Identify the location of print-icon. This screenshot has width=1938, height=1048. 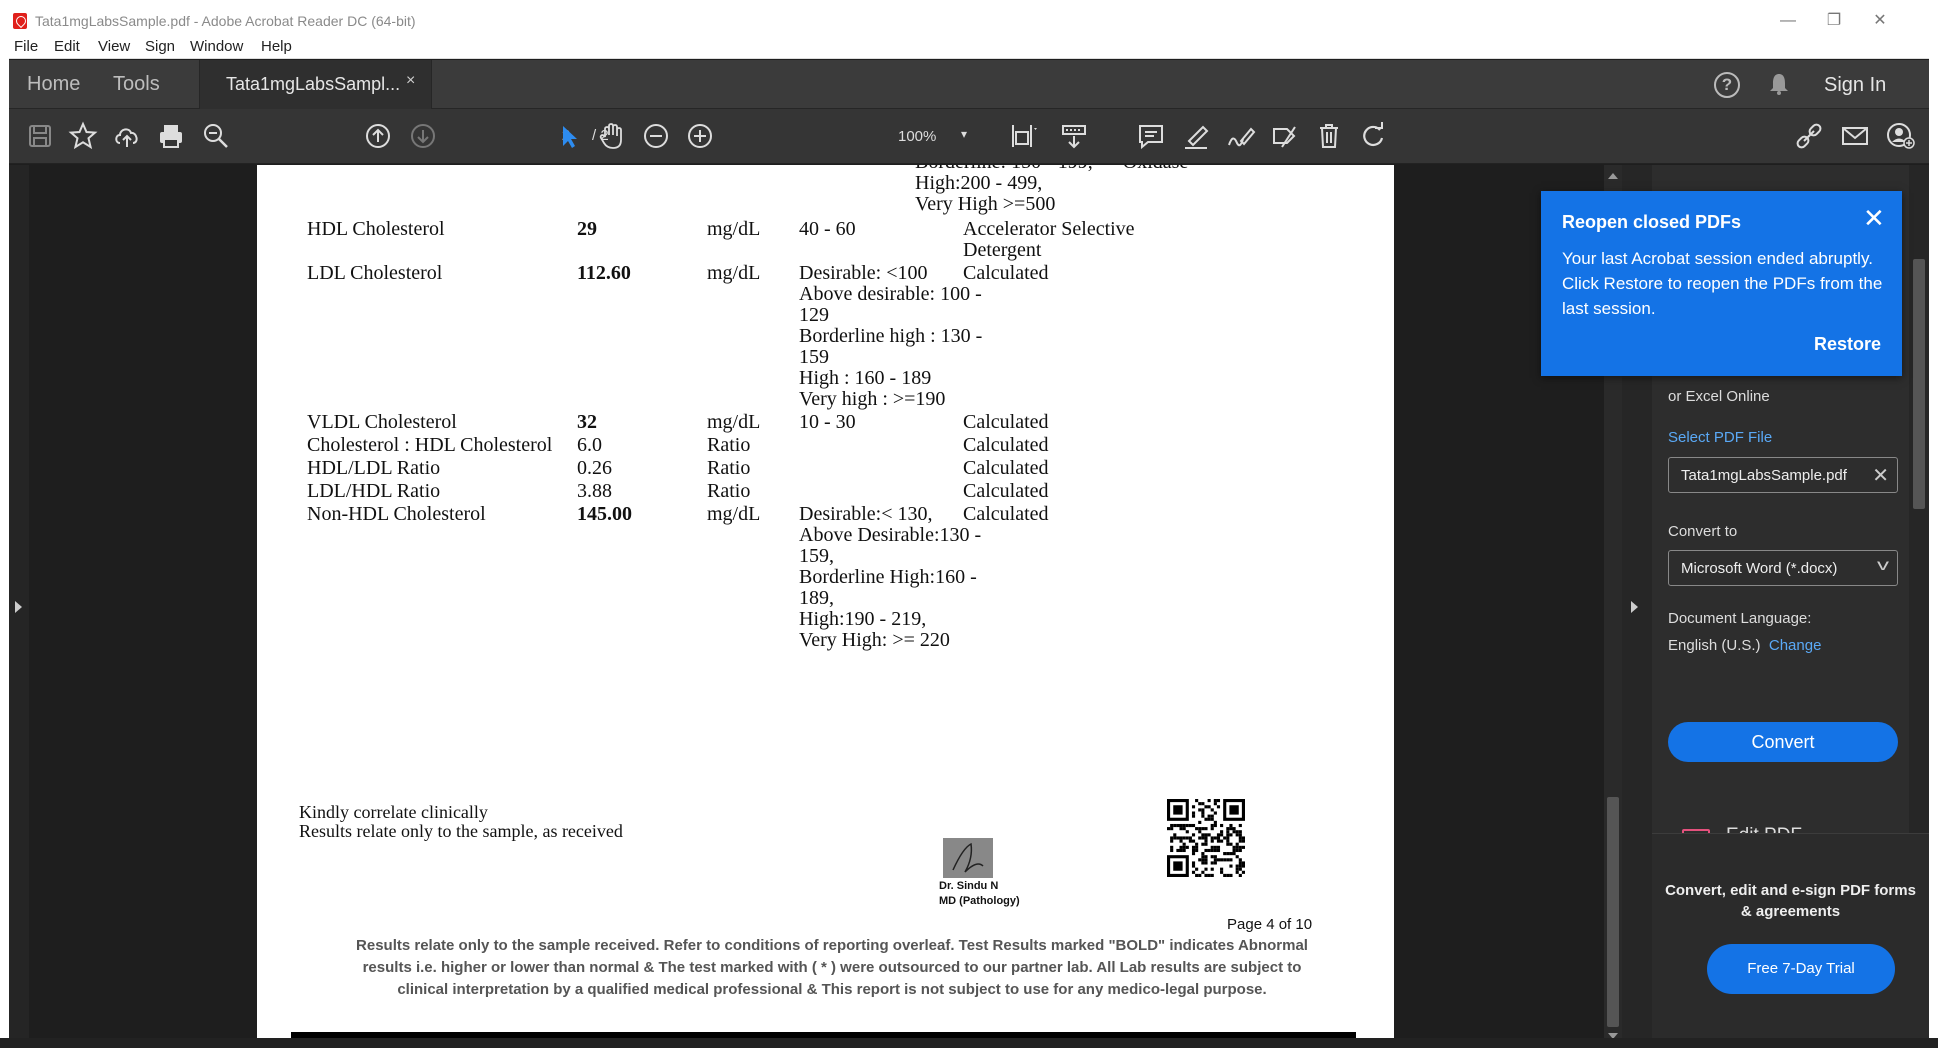
(171, 136).